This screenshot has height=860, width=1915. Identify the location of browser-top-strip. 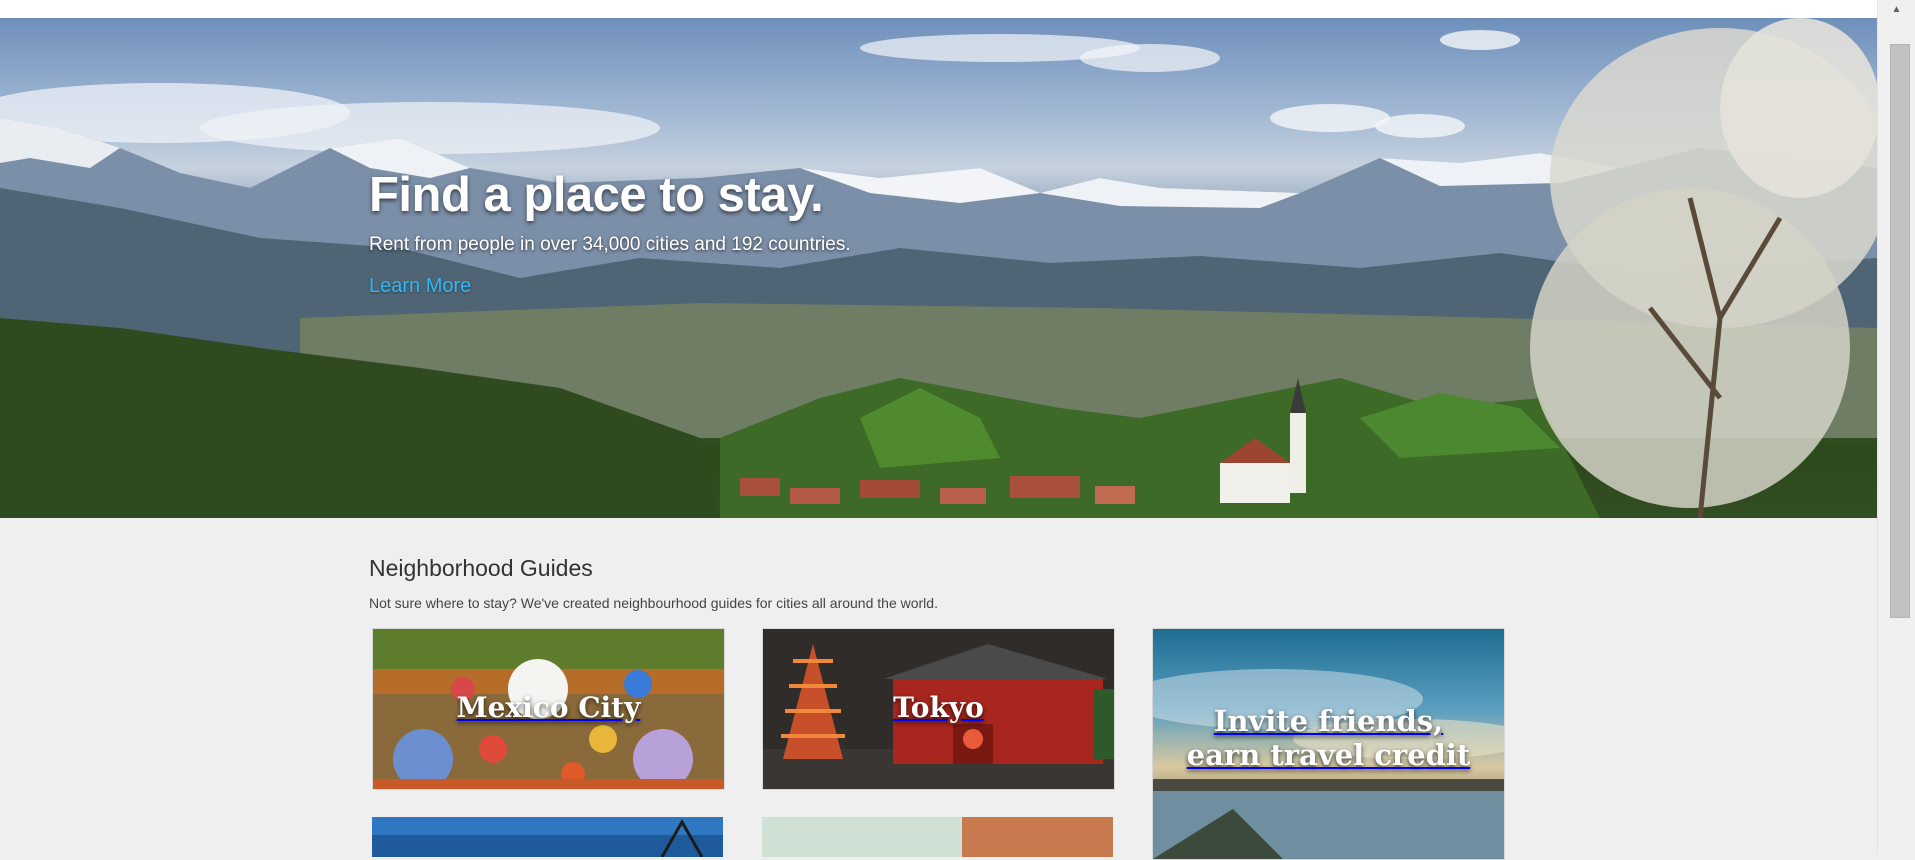
(939, 9).